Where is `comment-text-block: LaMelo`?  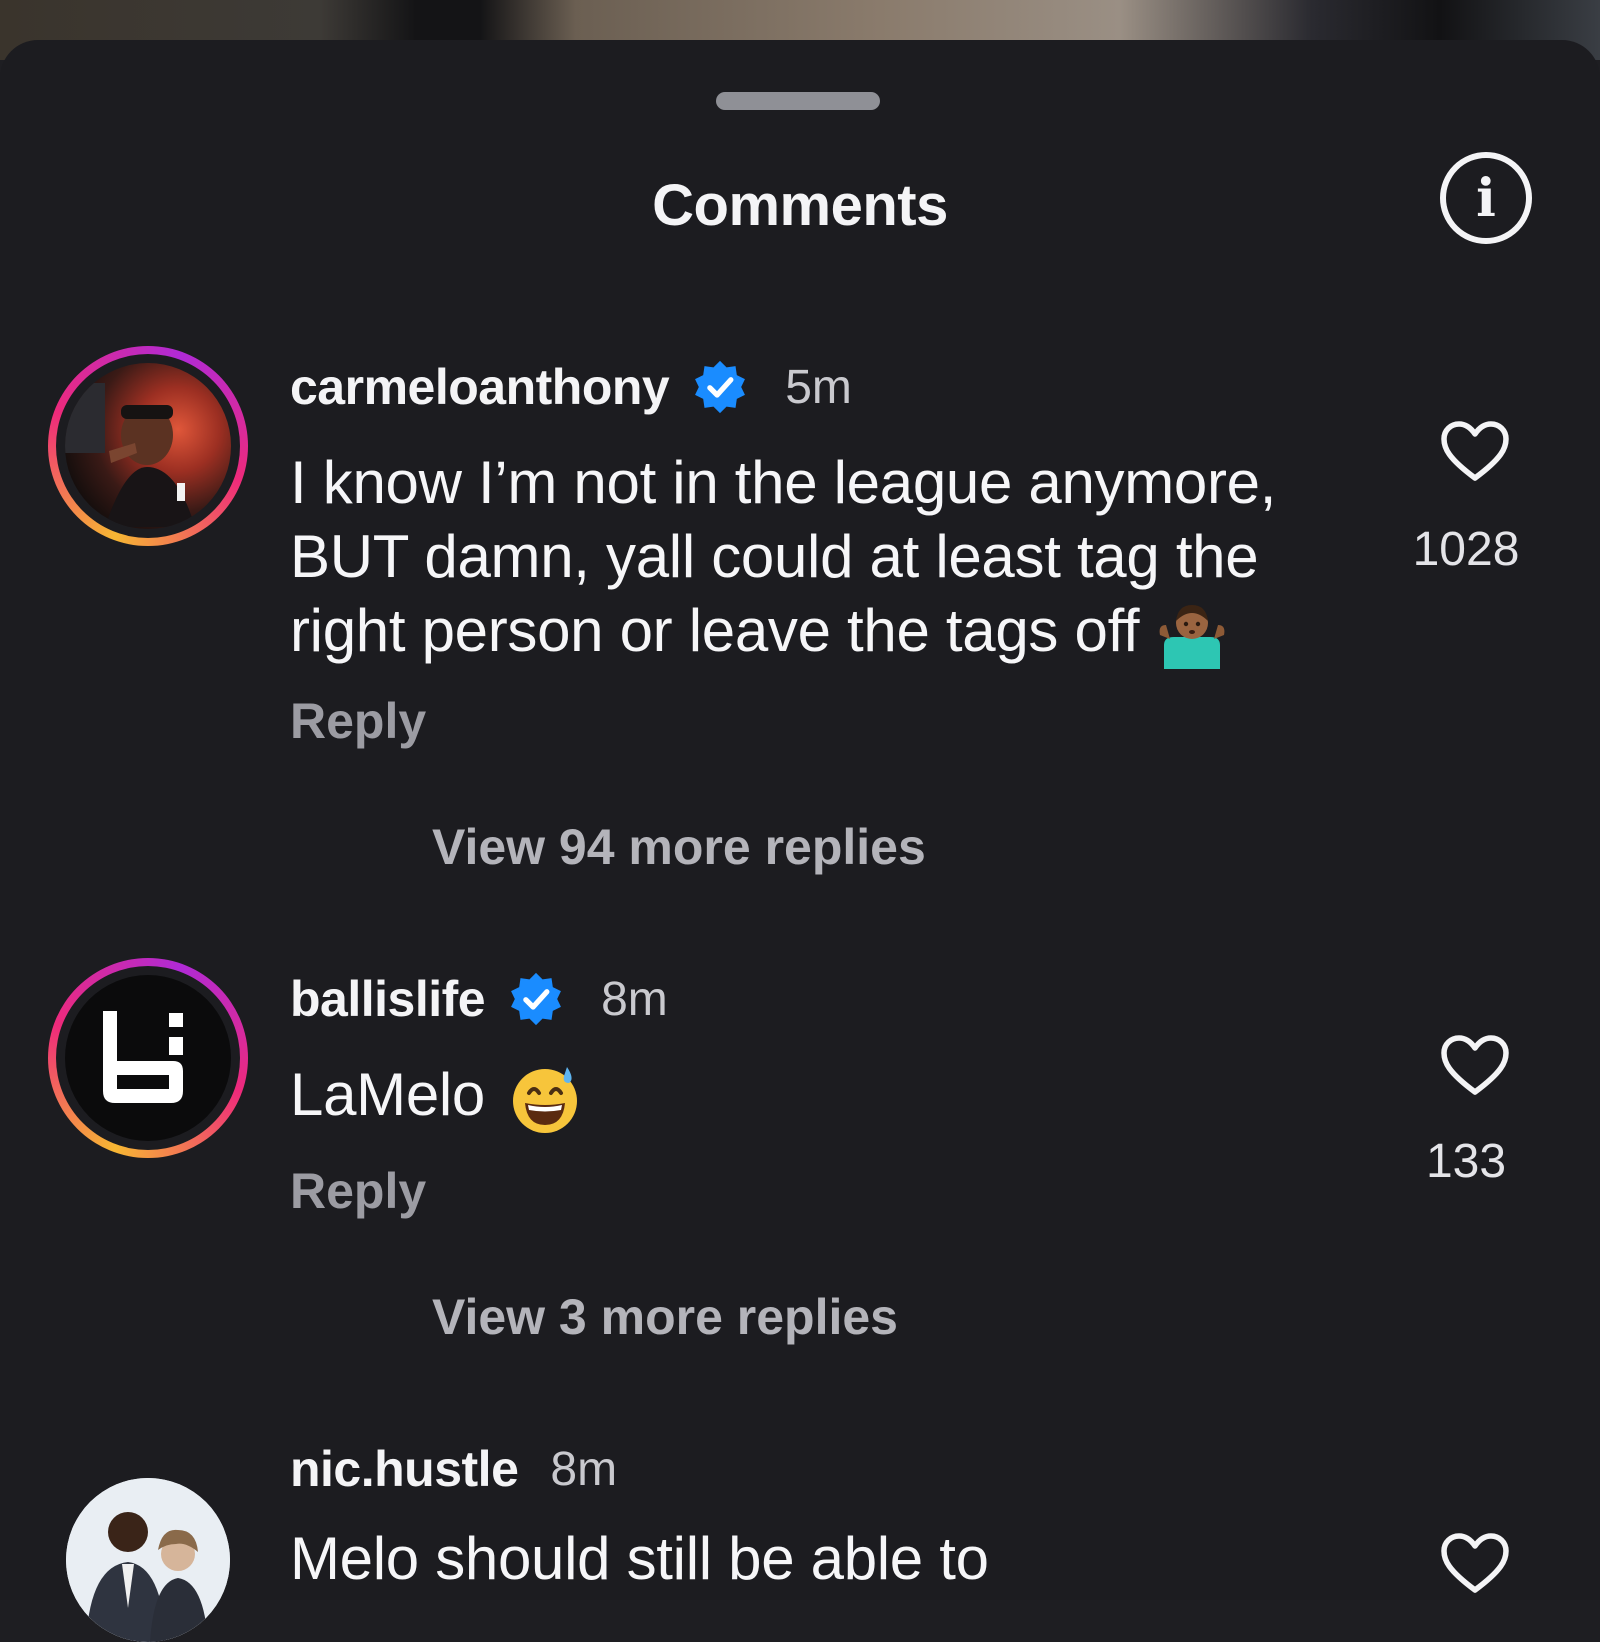
comment-text-block: LaMelo is located at coordinates (820, 1096).